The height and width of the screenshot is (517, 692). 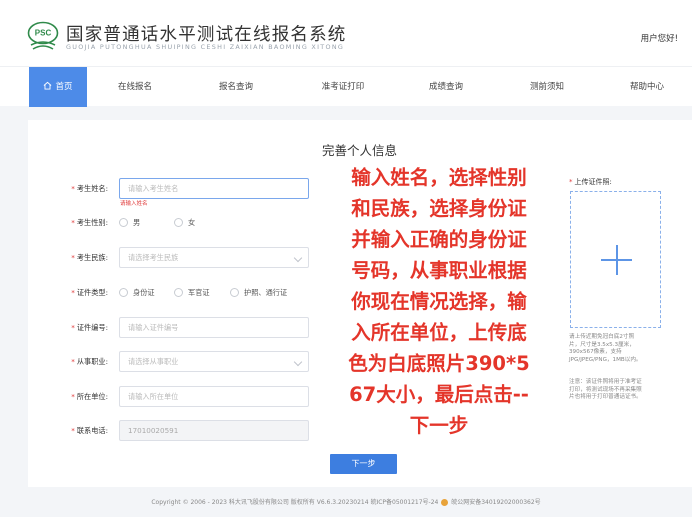 I want to click on instruction-line: 67大小，最后点击--, so click(x=439, y=394).